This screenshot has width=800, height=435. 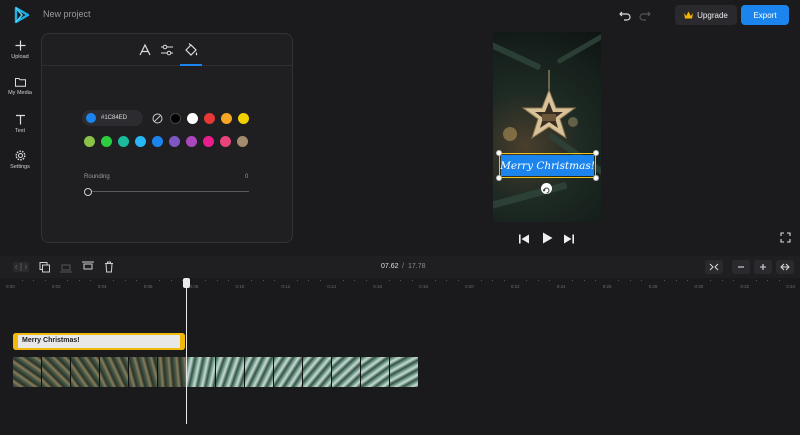 What do you see at coordinates (167, 50) in the screenshot?
I see `sliders-icon` at bounding box center [167, 50].